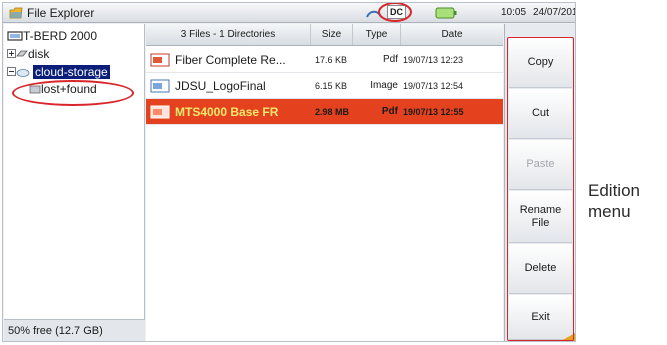 The image size is (667, 345). I want to click on file-name: JDSU_LogoFinal, so click(220, 85).